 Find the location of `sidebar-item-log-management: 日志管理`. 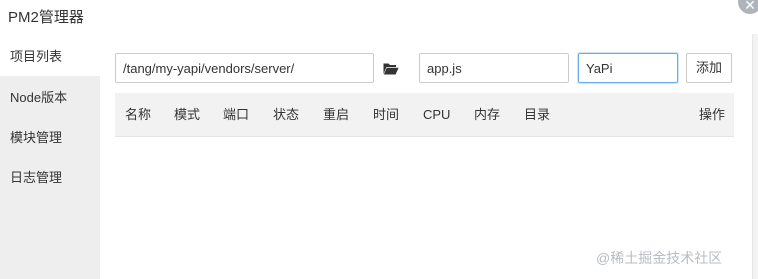

sidebar-item-log-management: 日志管理 is located at coordinates (50, 178).